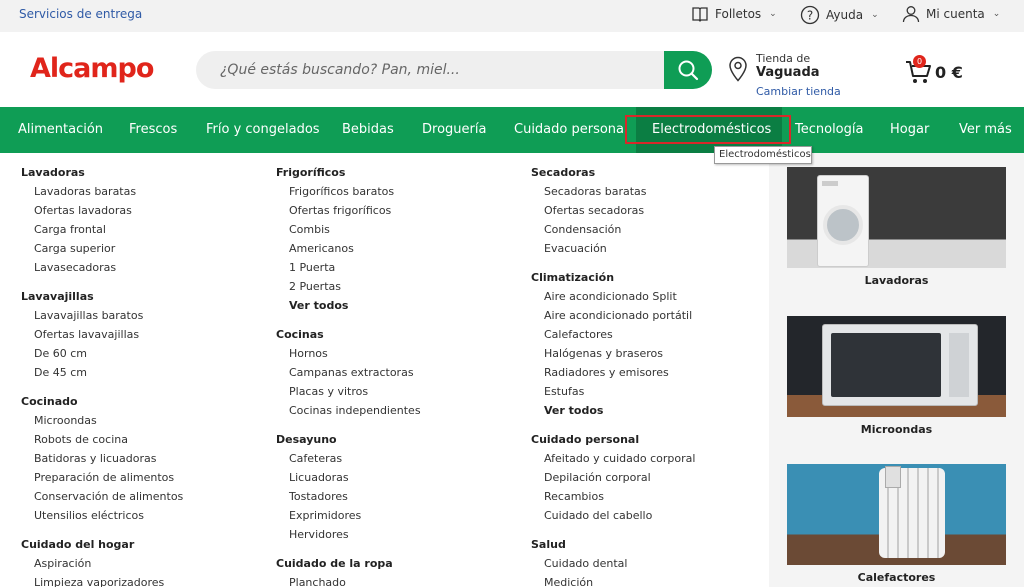  What do you see at coordinates (613, 317) in the screenshot?
I see `menu-item-aire-acondicionado-portatil: Aire acondicionado portátil` at bounding box center [613, 317].